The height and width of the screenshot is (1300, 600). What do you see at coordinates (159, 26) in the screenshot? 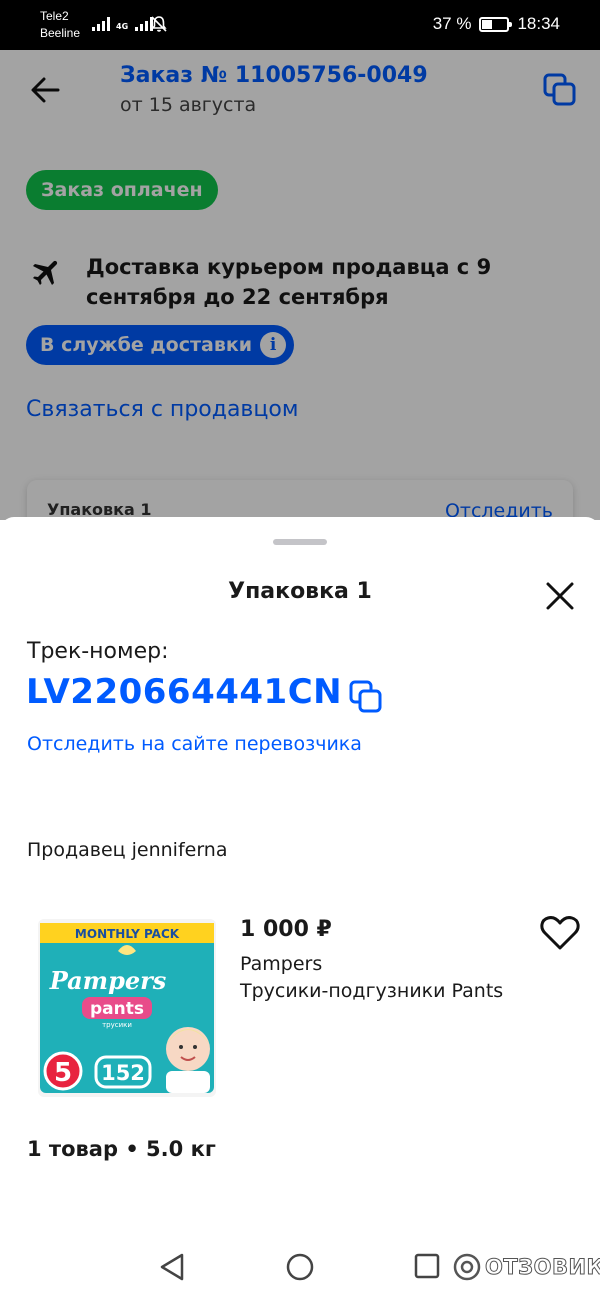
I see `mute-bell-icon` at bounding box center [159, 26].